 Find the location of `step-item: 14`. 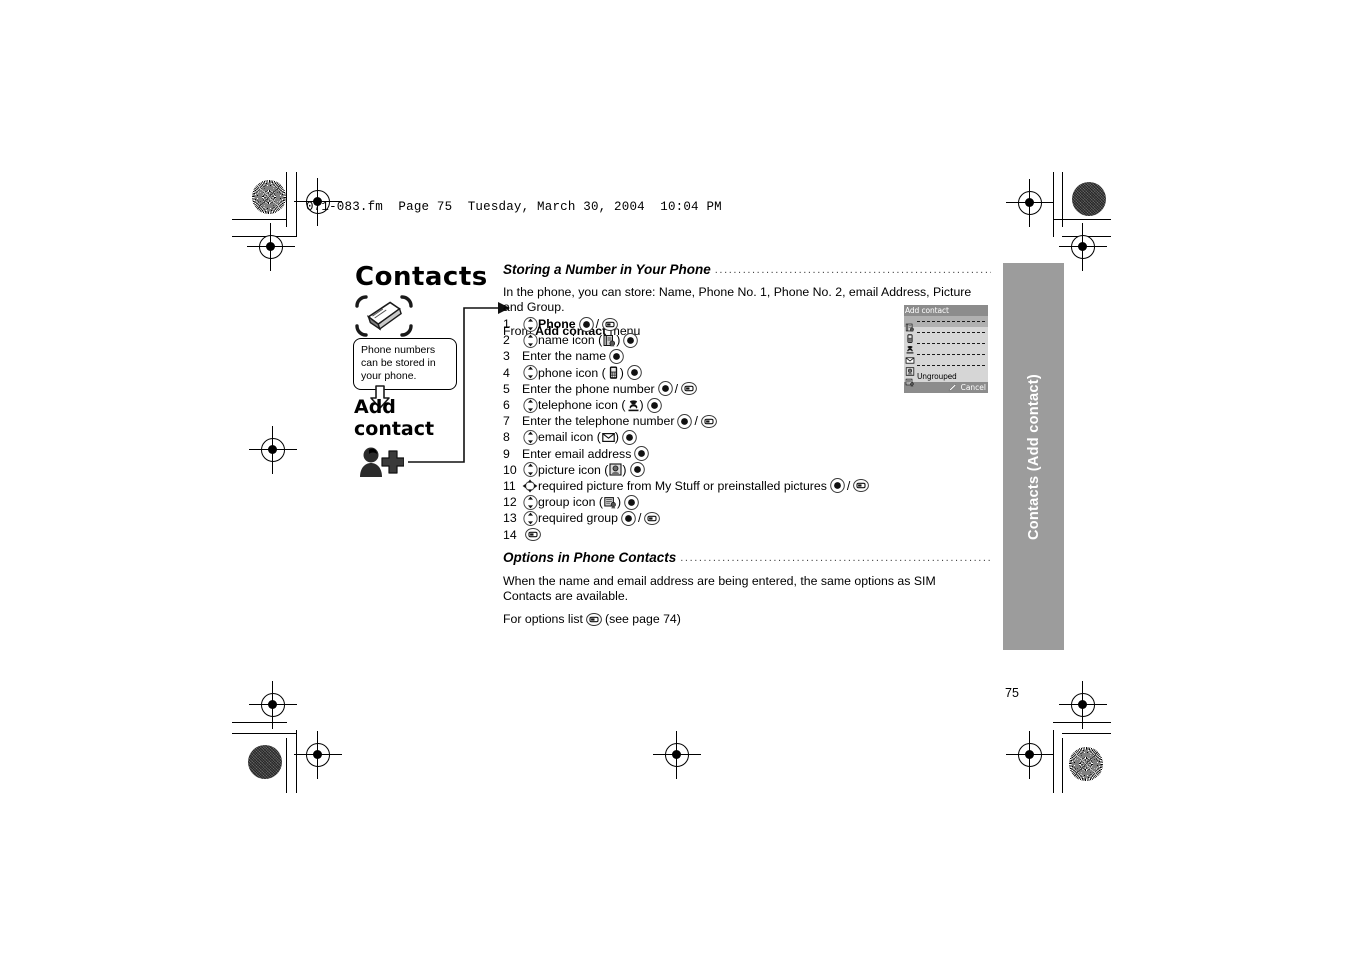

step-item: 14 is located at coordinates (713, 534).